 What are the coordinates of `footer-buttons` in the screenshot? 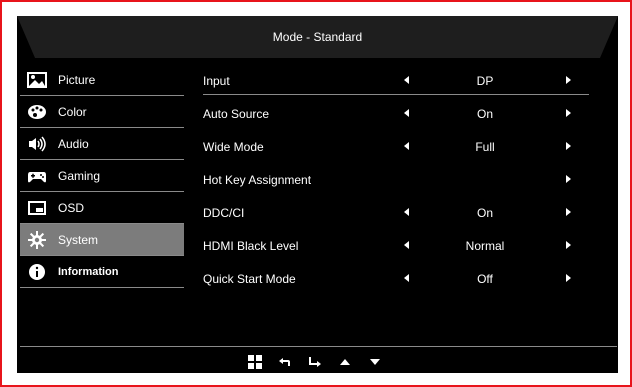 It's located at (315, 362).